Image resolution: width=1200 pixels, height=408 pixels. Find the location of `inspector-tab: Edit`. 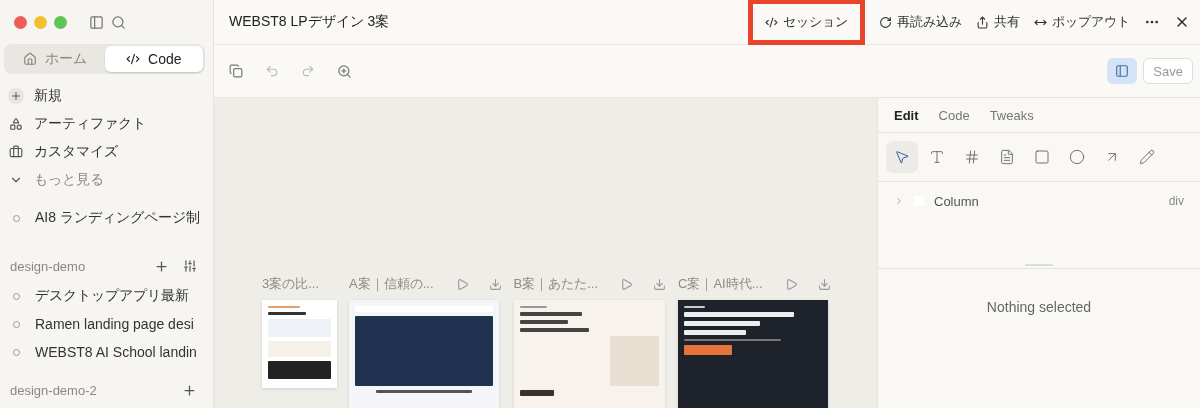

inspector-tab: Edit is located at coordinates (906, 115).